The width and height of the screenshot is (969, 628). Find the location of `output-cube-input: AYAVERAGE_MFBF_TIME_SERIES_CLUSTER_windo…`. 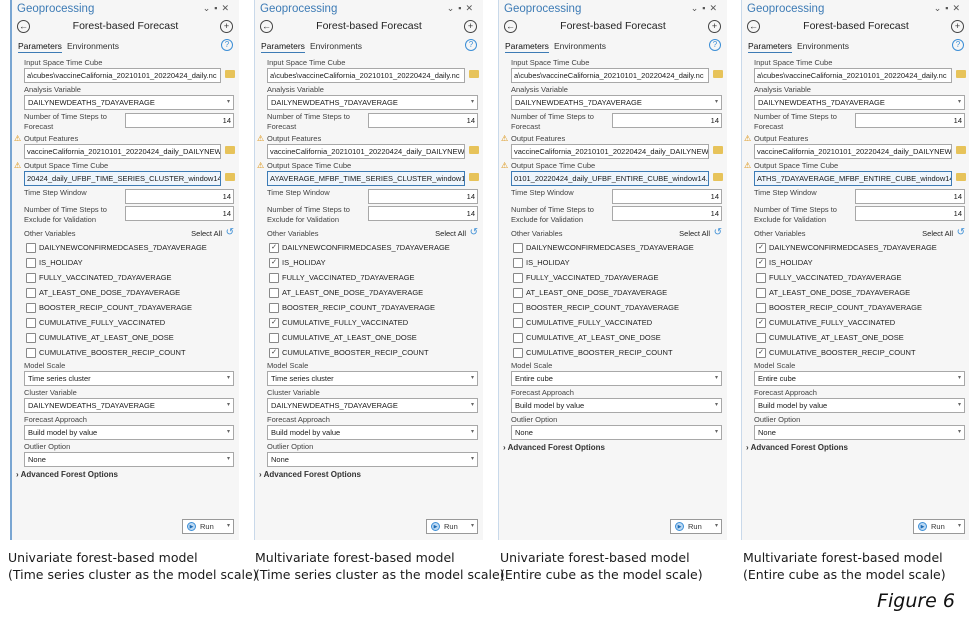

output-cube-input: AYAVERAGE_MFBF_TIME_SERIES_CLUSTER_windo… is located at coordinates (366, 178).